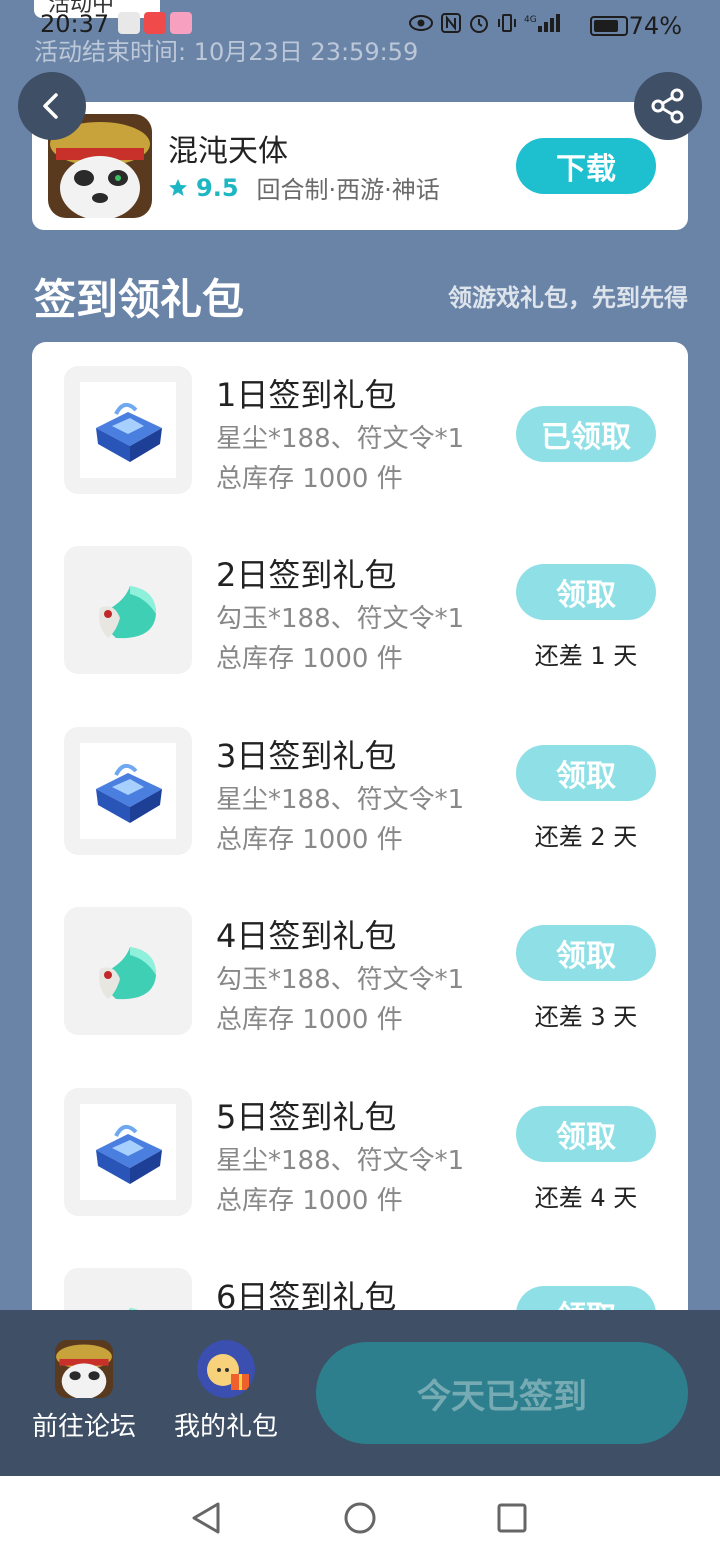 The image size is (720, 1560). What do you see at coordinates (226, 52) in the screenshot?
I see `activity-end-time: 活动结束时间: 10月23日 23:59:59` at bounding box center [226, 52].